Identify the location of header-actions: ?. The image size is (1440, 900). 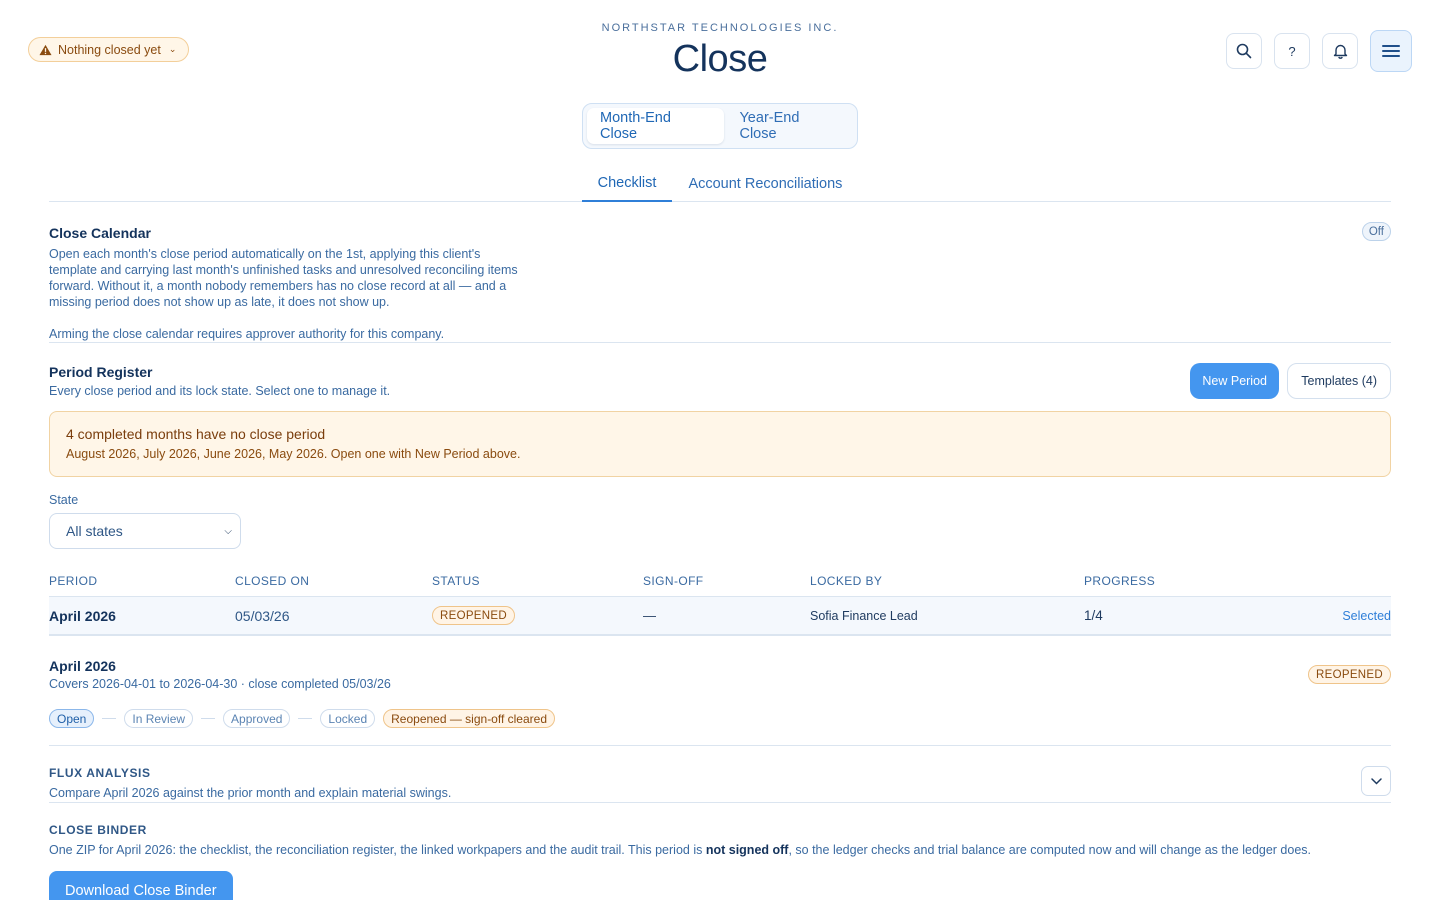
(1319, 51).